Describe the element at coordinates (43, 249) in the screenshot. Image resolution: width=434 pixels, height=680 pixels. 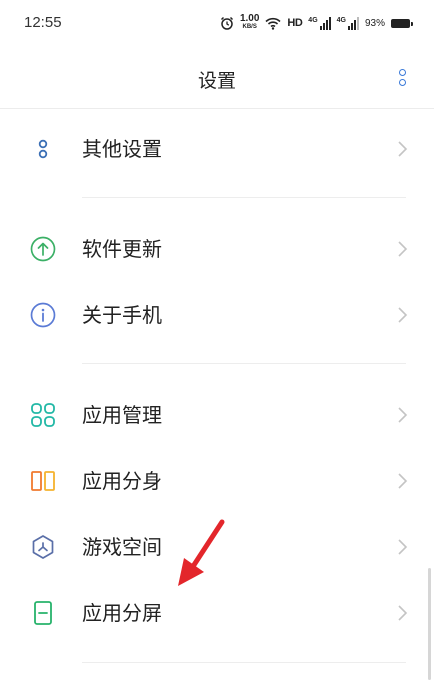
I see `update-arrow-icon` at that location.